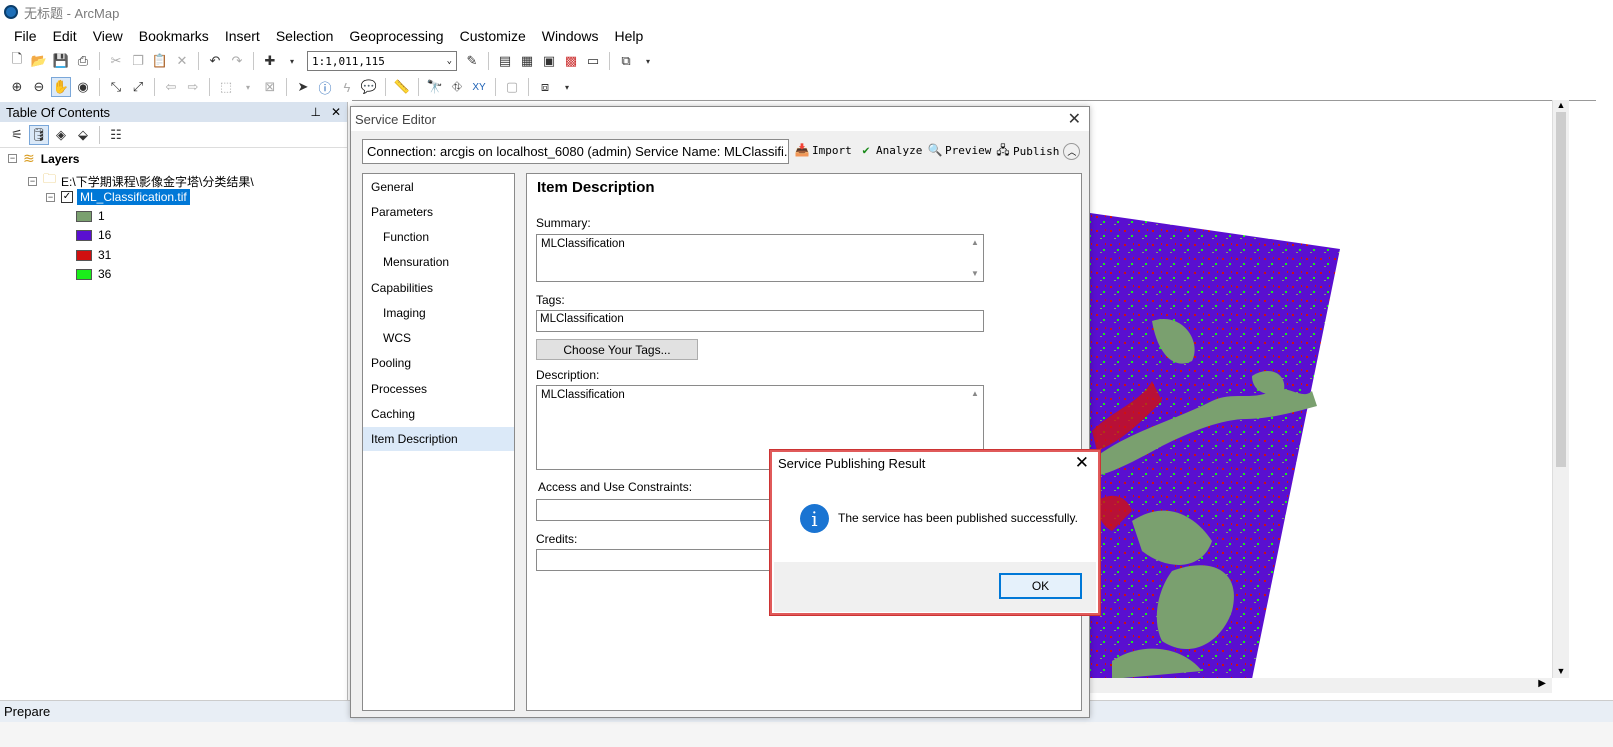 This screenshot has width=1613, height=747. Describe the element at coordinates (438, 237) in the screenshot. I see `nav-function: Function` at that location.